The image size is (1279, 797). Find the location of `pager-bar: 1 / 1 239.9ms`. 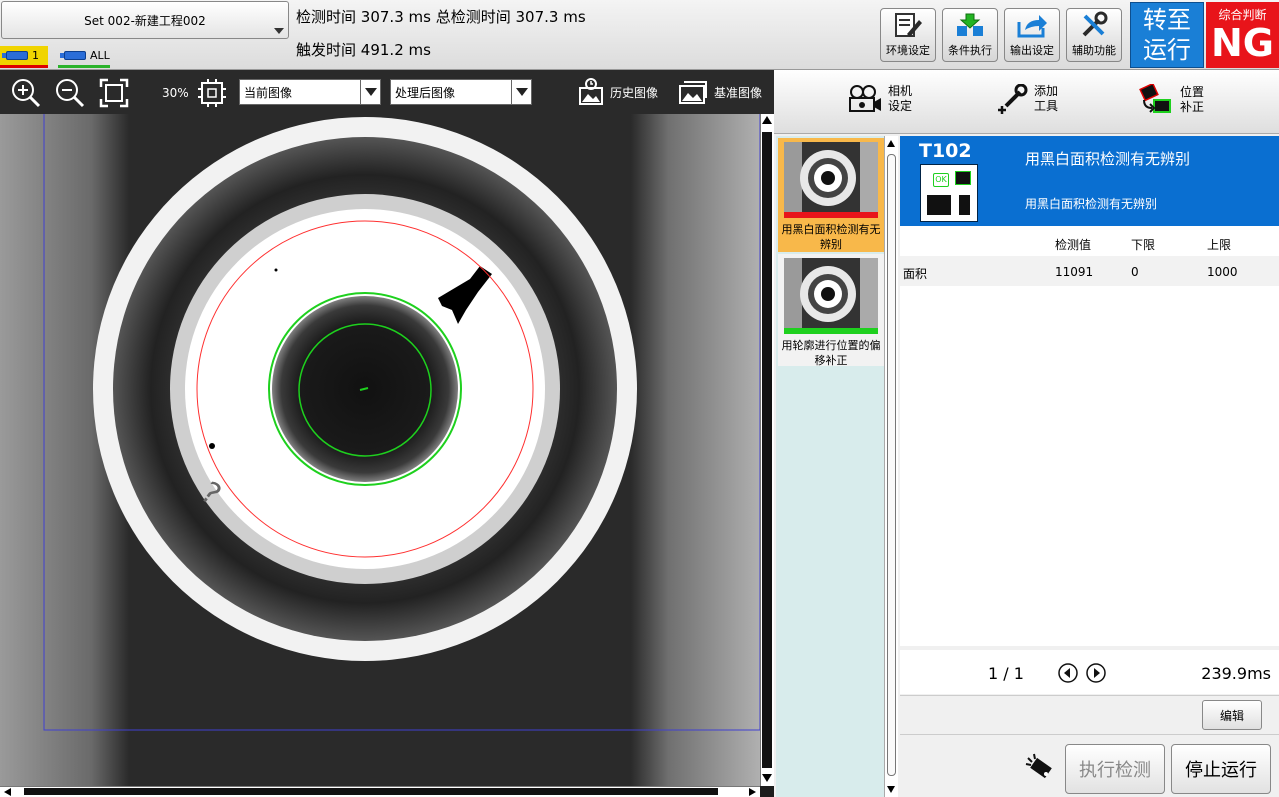

pager-bar: 1 / 1 239.9ms is located at coordinates (1089, 672).